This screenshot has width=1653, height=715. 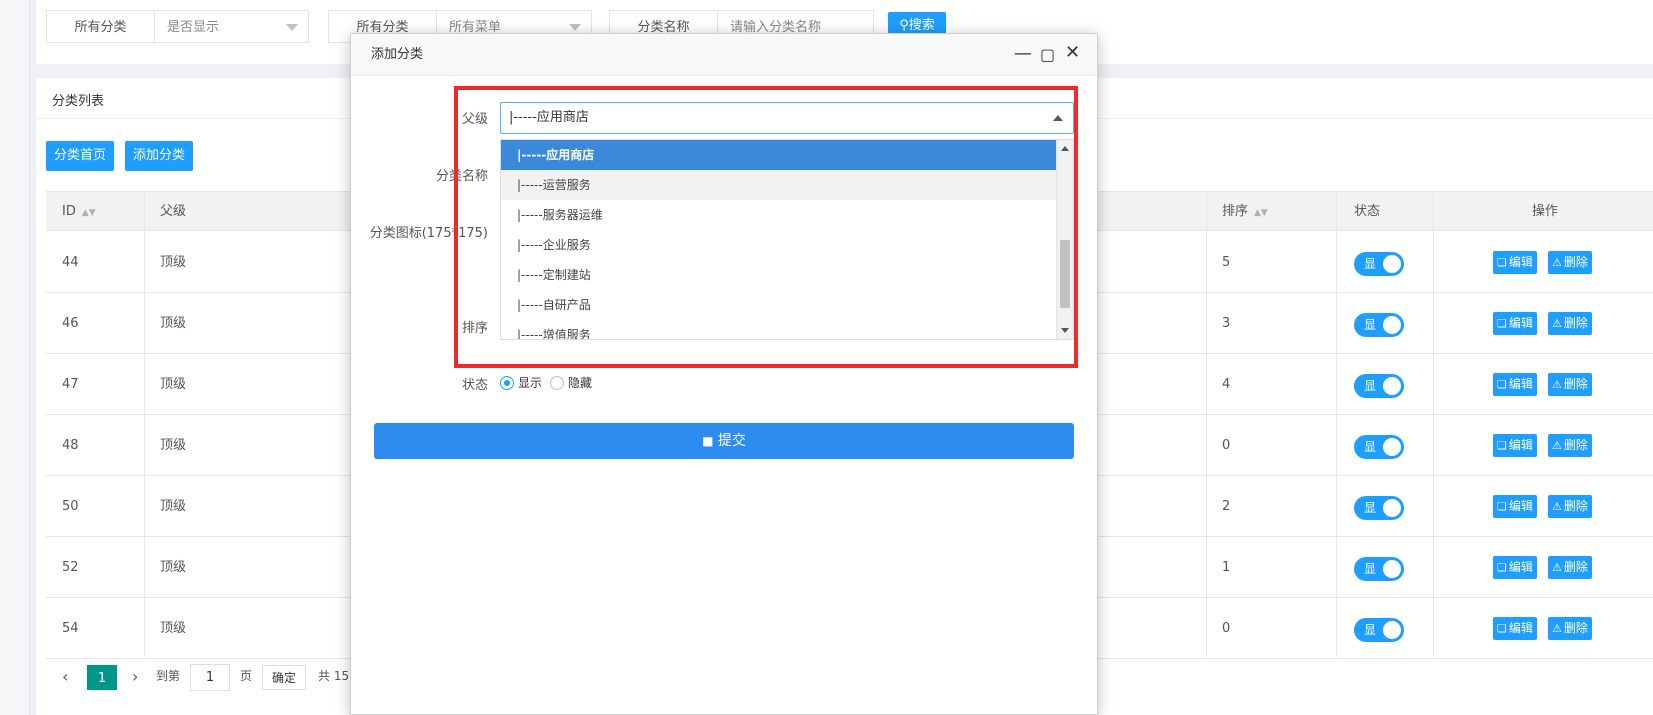 I want to click on th-sort-label: 排序, so click(x=1235, y=211).